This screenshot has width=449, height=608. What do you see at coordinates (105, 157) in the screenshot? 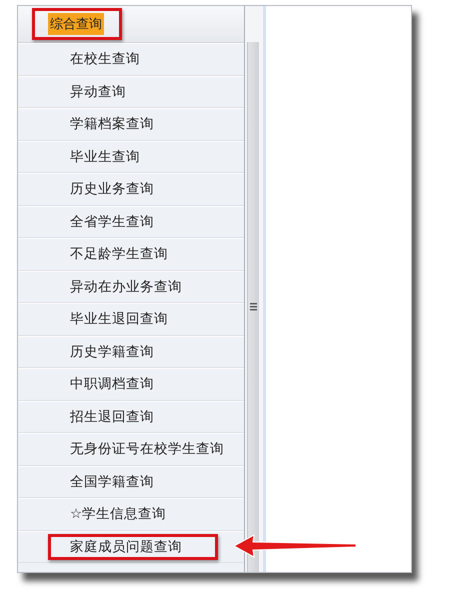
I see `menu-item: 毕业生查询` at bounding box center [105, 157].